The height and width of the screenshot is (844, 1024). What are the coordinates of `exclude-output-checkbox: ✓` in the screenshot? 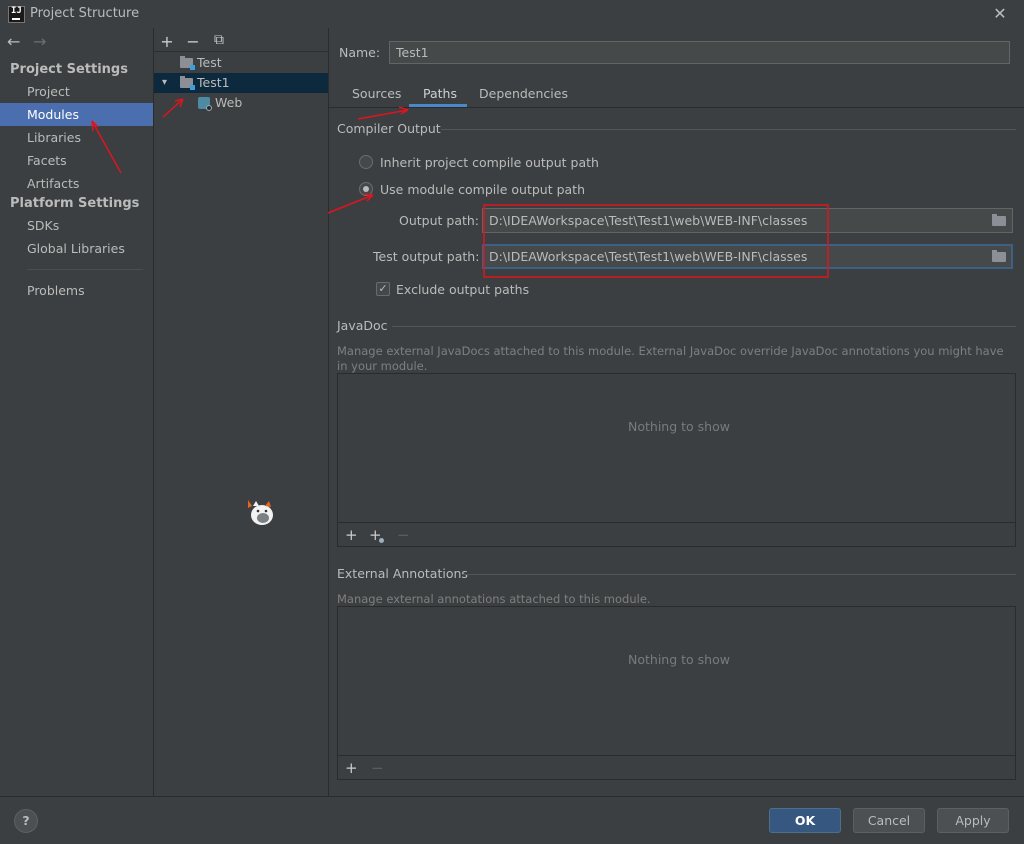 It's located at (383, 289).